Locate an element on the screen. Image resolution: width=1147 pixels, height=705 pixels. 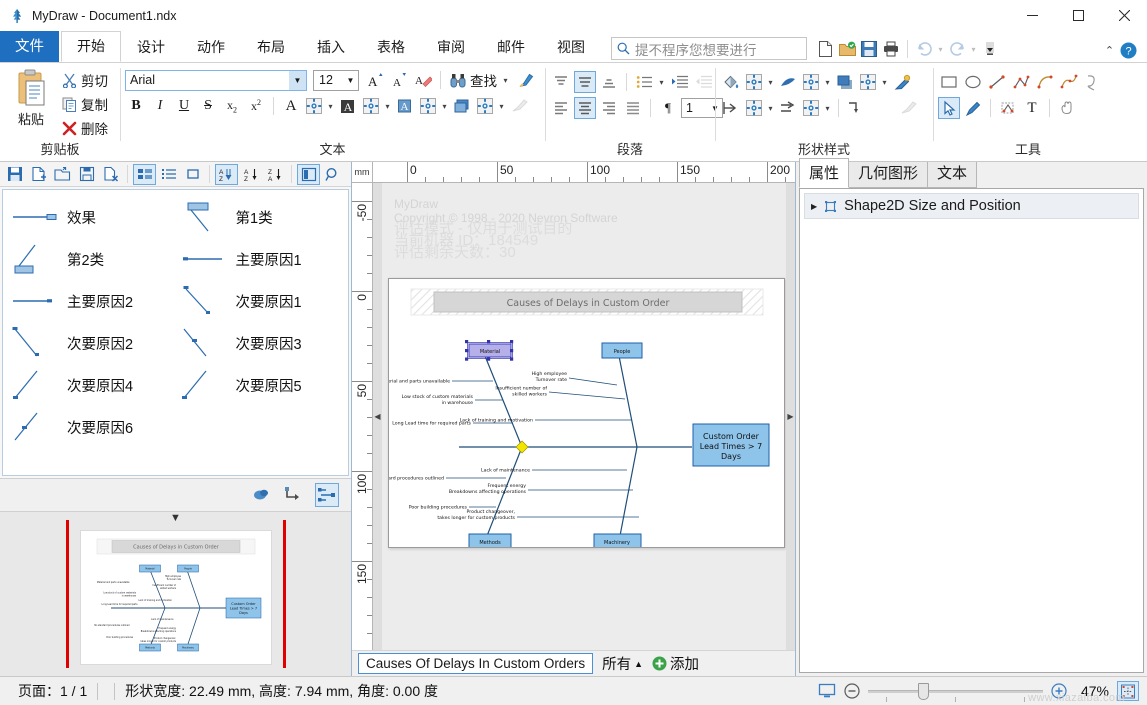
delete-button: 删除 is located at coordinates (85, 128).